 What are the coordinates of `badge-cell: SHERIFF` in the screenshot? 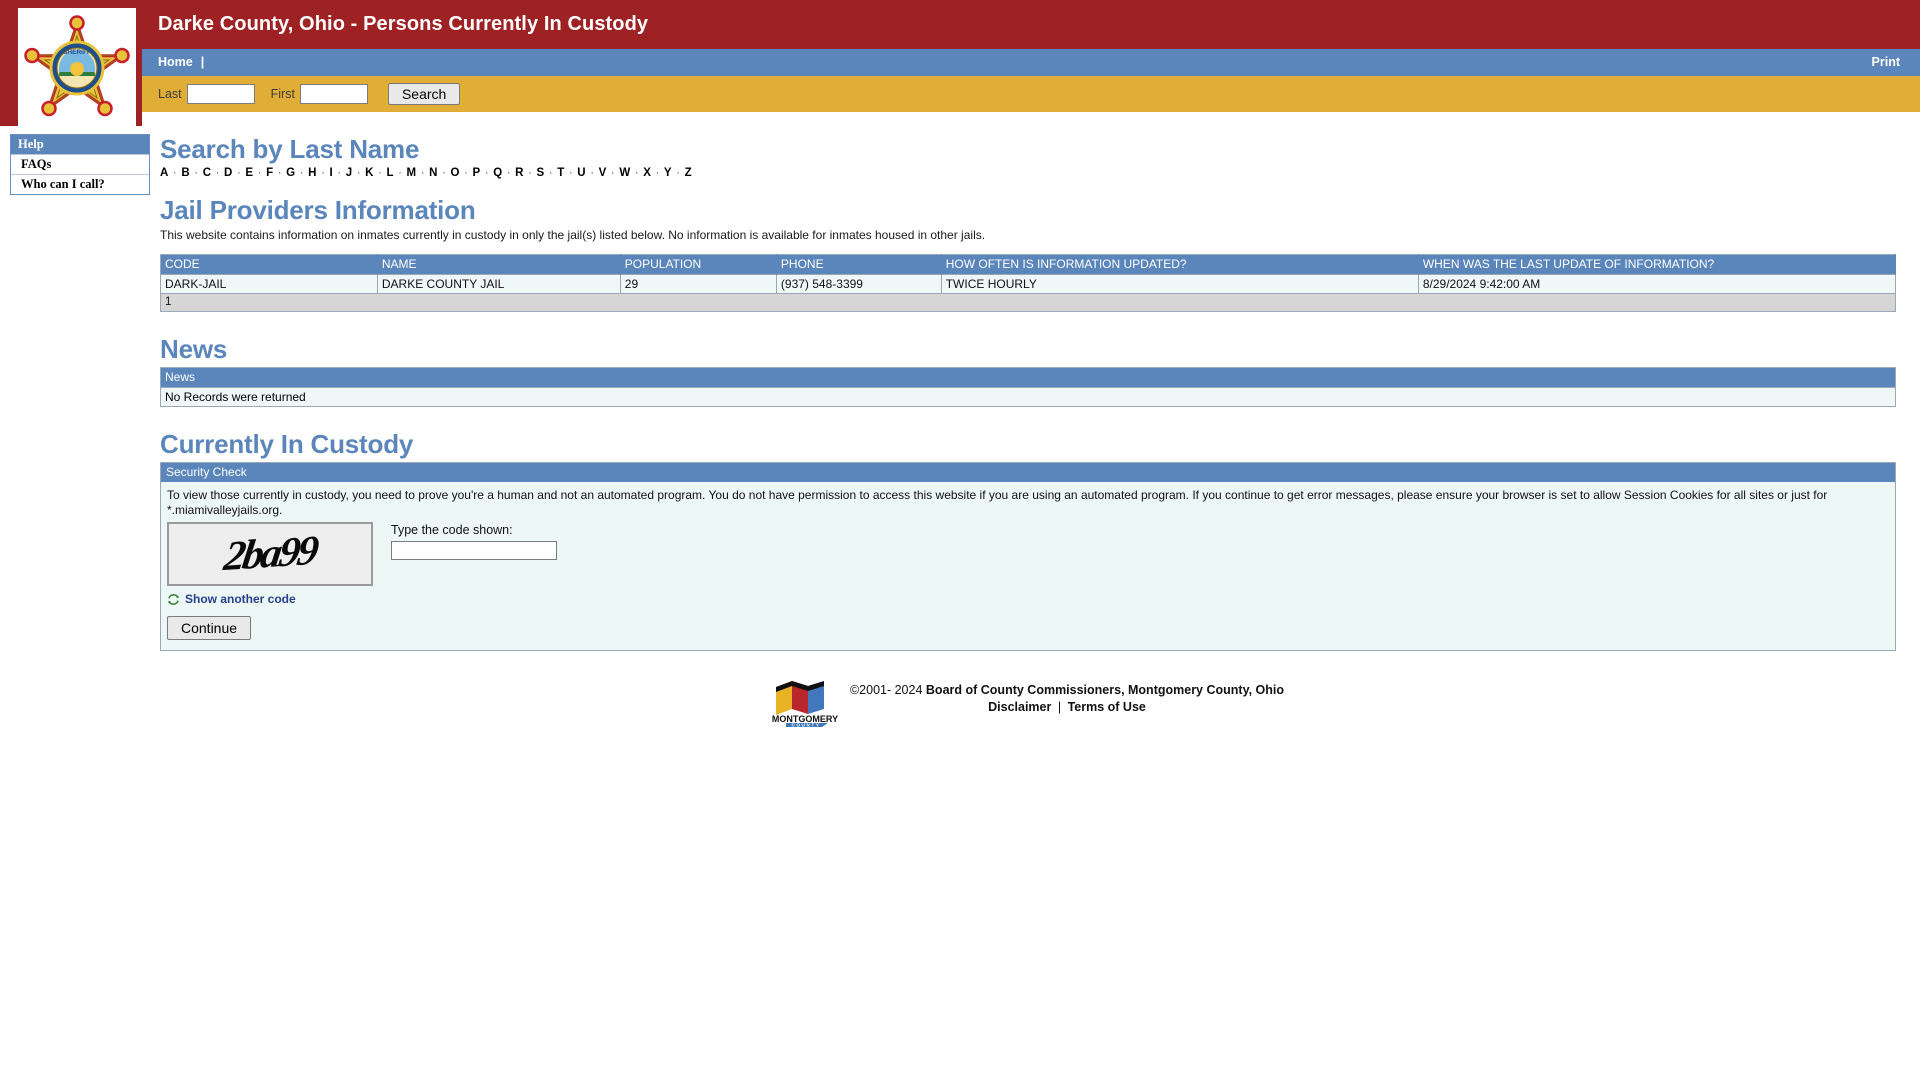 It's located at (71, 63).